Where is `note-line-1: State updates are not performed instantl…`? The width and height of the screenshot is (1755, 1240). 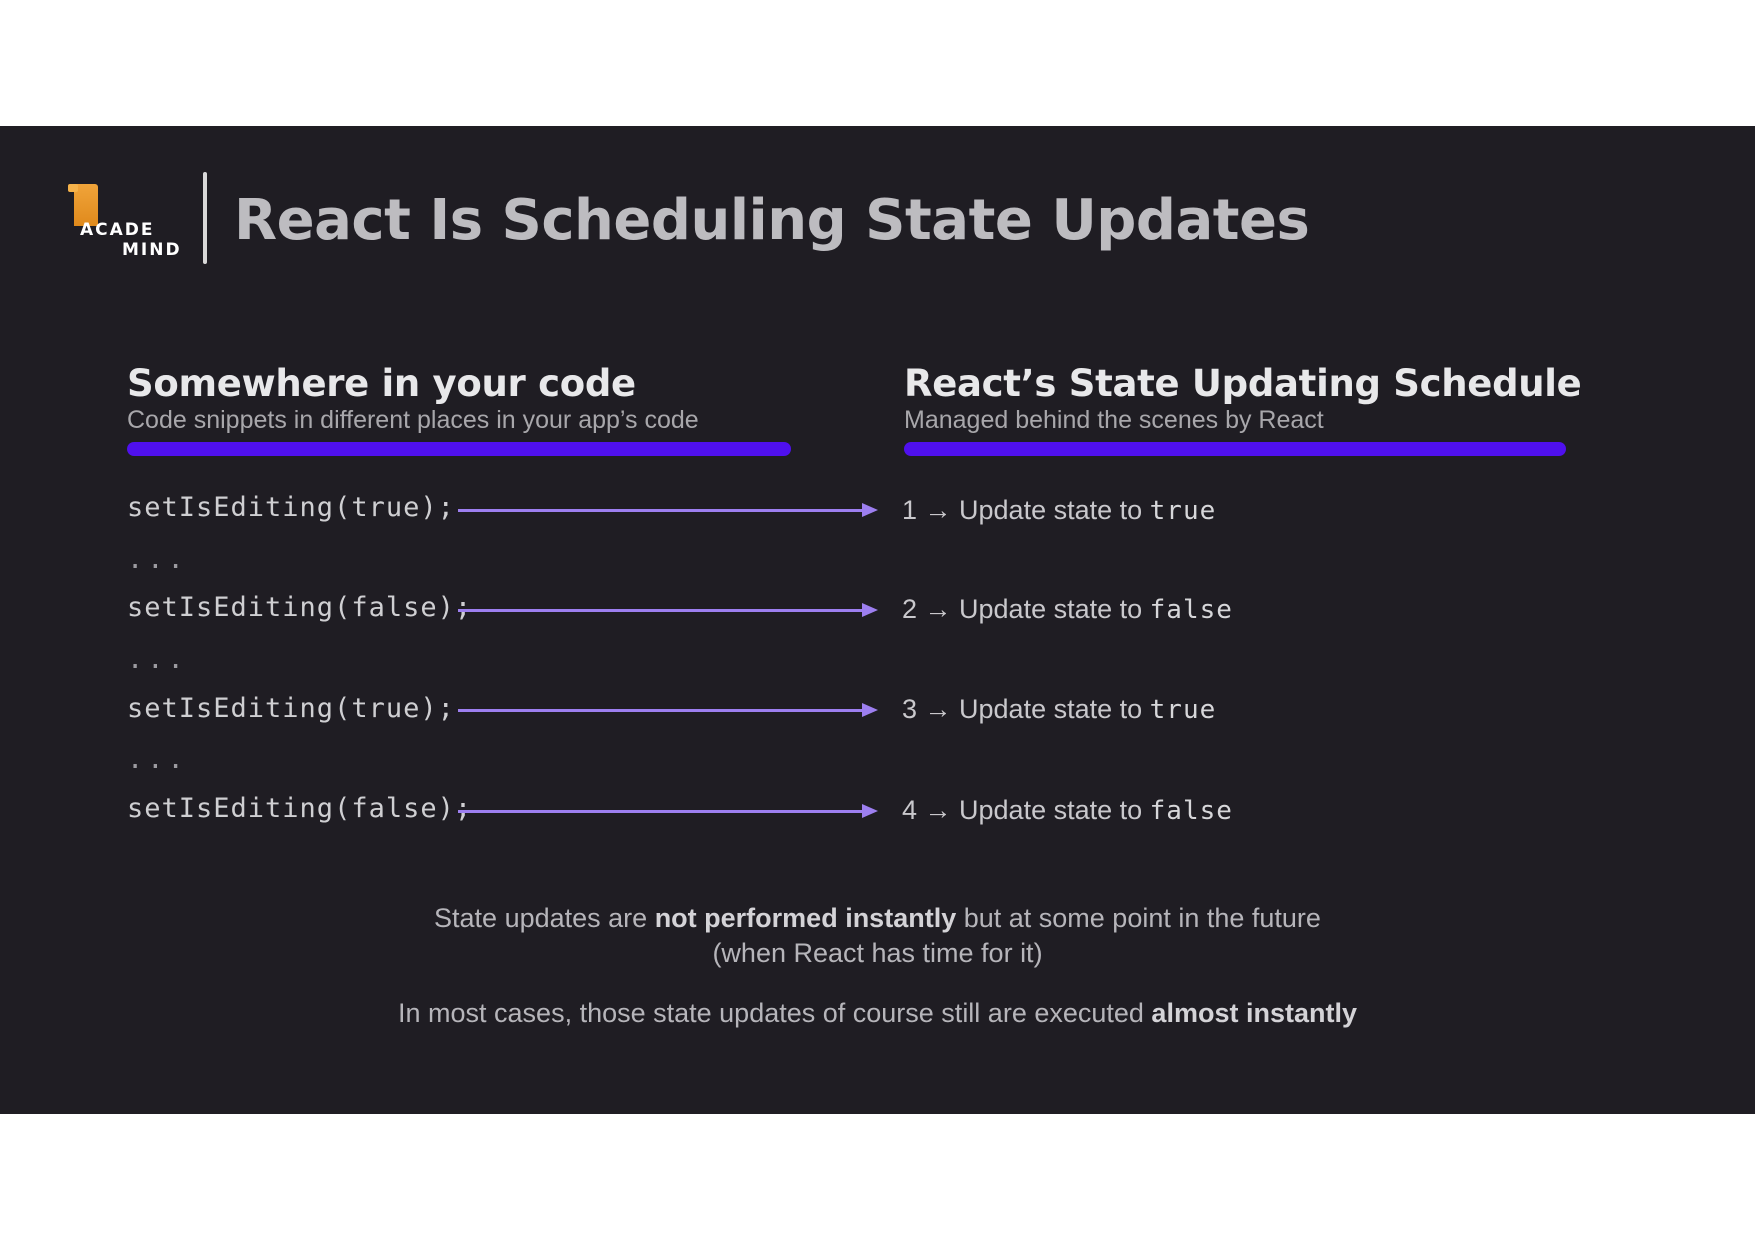 note-line-1: State updates are not performed instantl… is located at coordinates (877, 918).